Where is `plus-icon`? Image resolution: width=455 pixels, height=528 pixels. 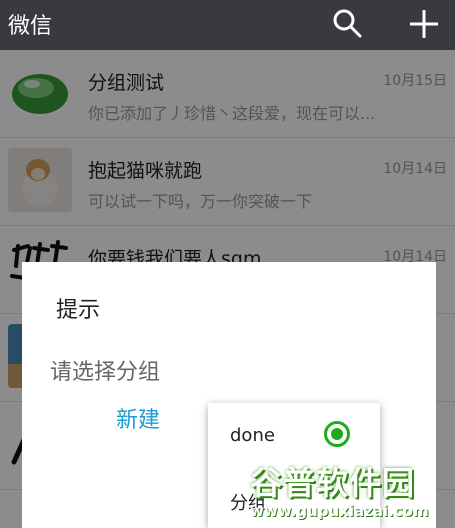
plus-icon is located at coordinates (424, 24).